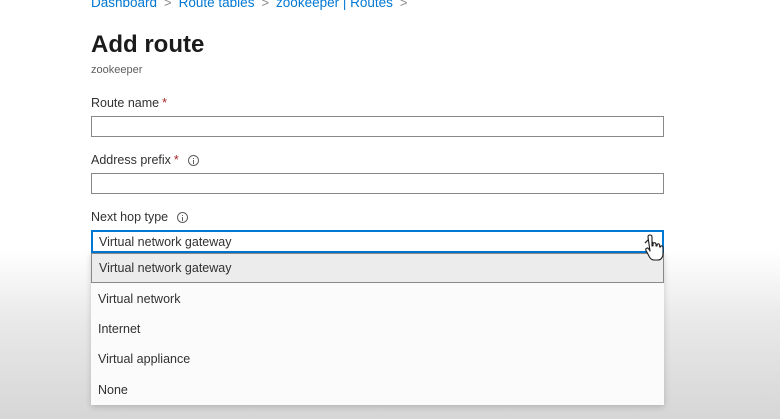 The width and height of the screenshot is (780, 419). What do you see at coordinates (131, 160) in the screenshot?
I see `address-prefix-label-text: Address prefix` at bounding box center [131, 160].